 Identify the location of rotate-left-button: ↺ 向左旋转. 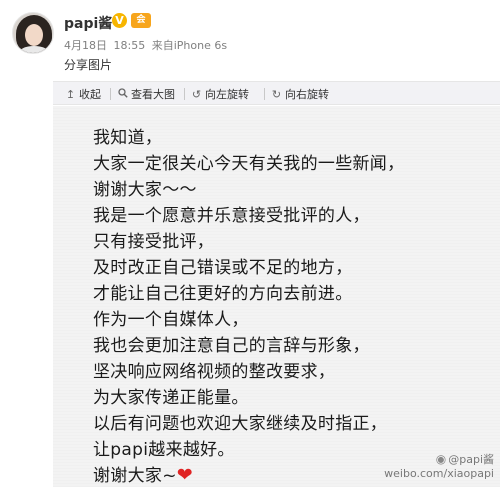
(220, 94).